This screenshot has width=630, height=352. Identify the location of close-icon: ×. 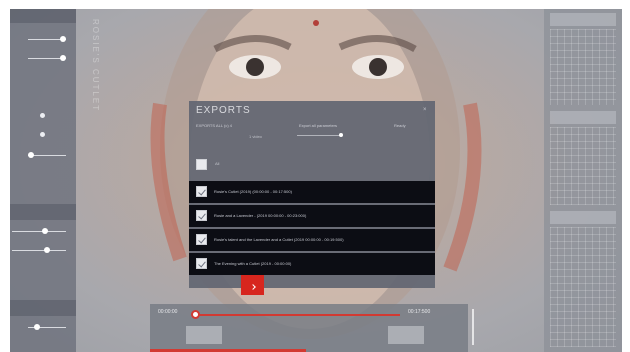
(425, 110).